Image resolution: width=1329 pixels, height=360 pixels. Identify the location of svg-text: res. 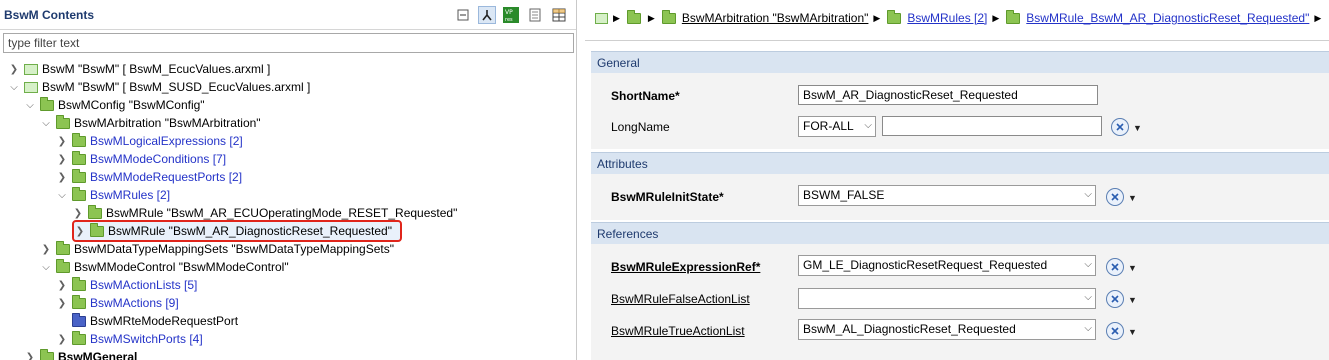
(509, 20).